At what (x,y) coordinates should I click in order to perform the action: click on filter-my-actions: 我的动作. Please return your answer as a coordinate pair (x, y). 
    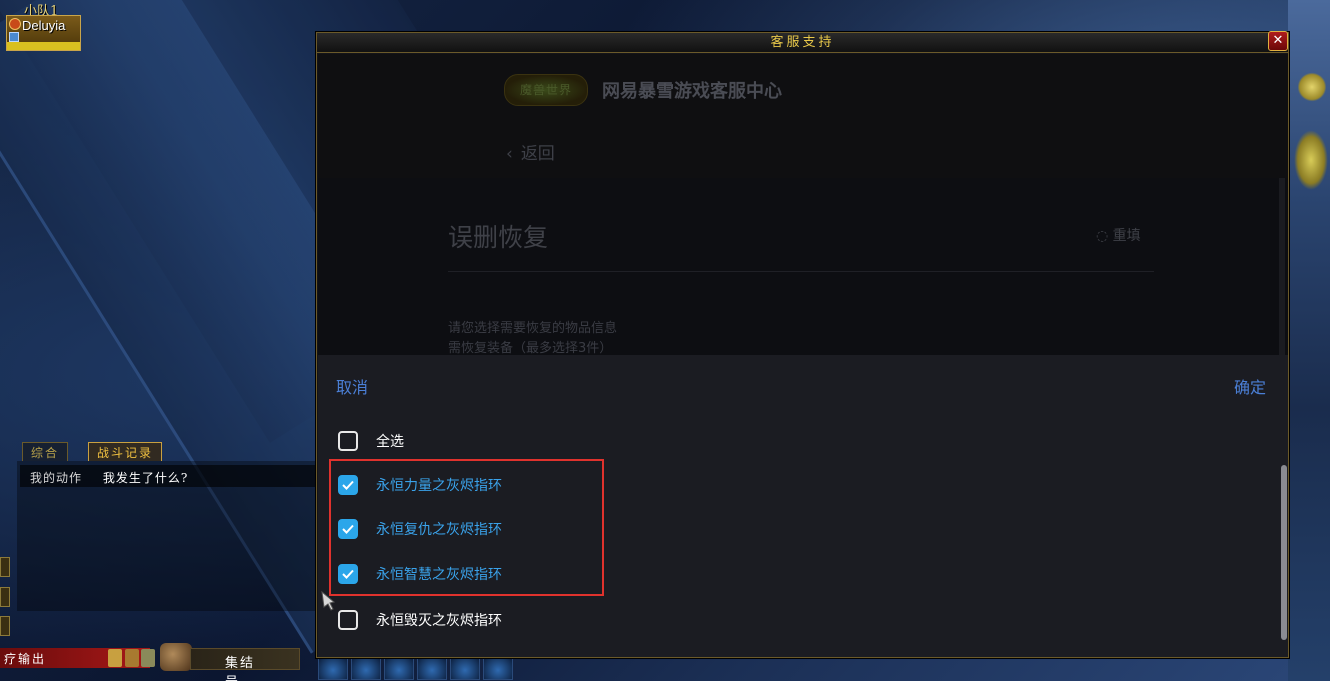
    Looking at the image, I should click on (56, 478).